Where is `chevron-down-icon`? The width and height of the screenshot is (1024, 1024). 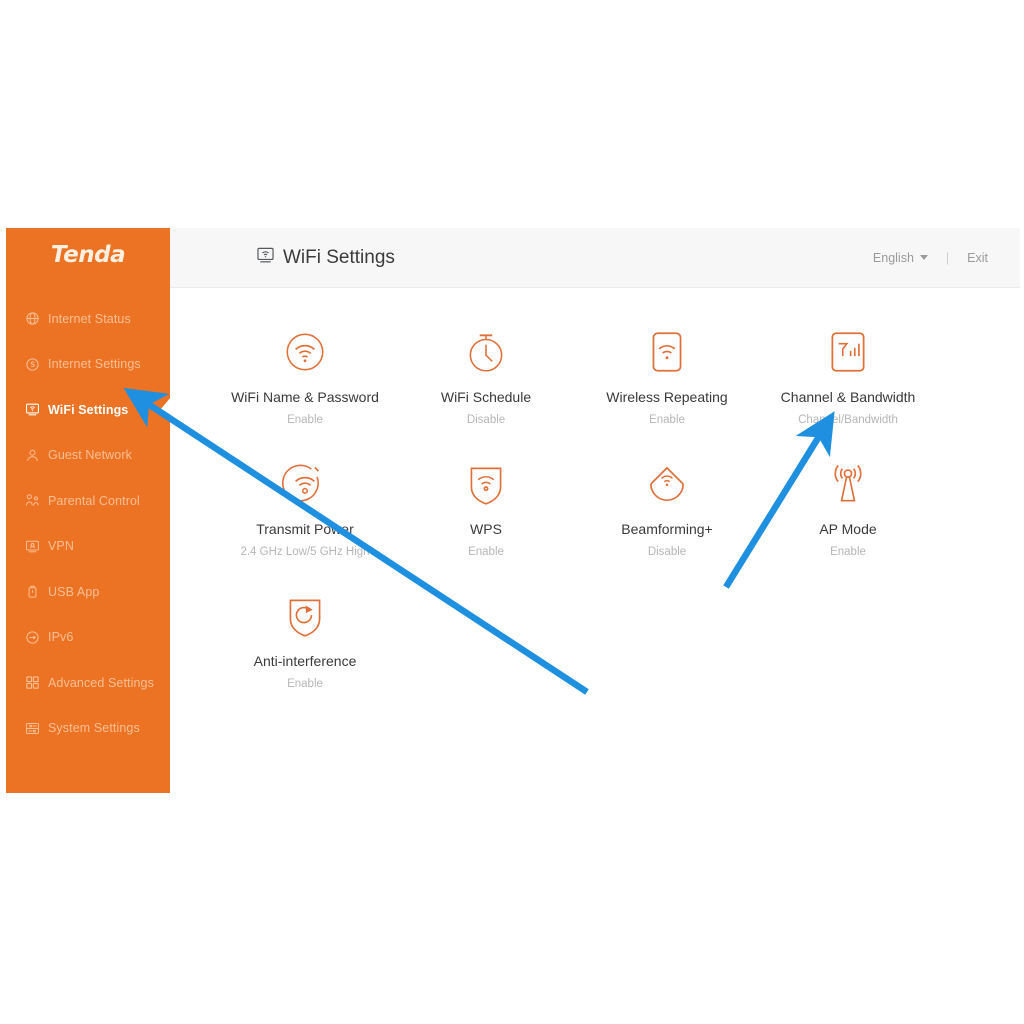
chevron-down-icon is located at coordinates (923, 257).